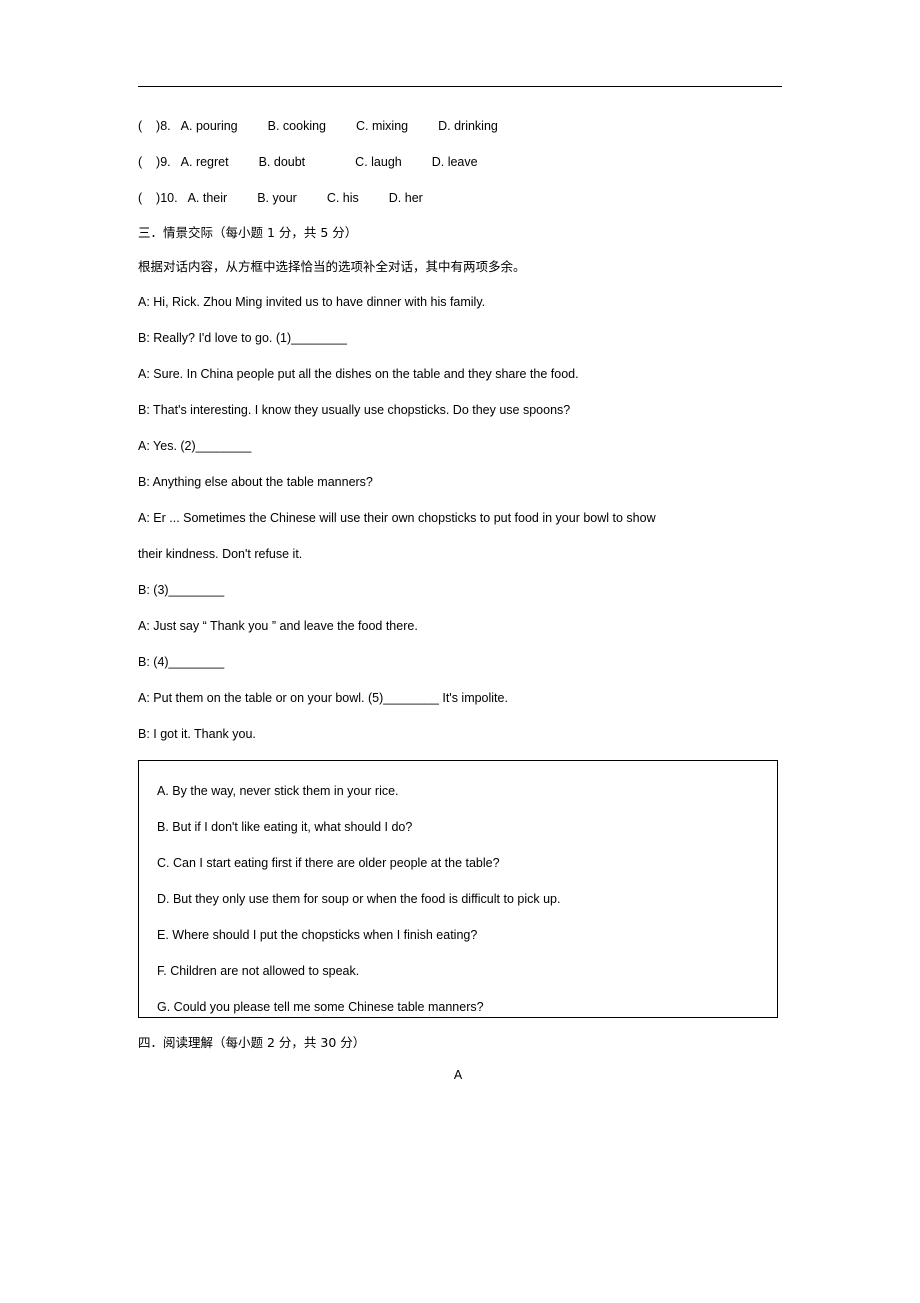  What do you see at coordinates (220, 554) in the screenshot?
I see `dialog-line: their kindness. Don't refuse it.` at bounding box center [220, 554].